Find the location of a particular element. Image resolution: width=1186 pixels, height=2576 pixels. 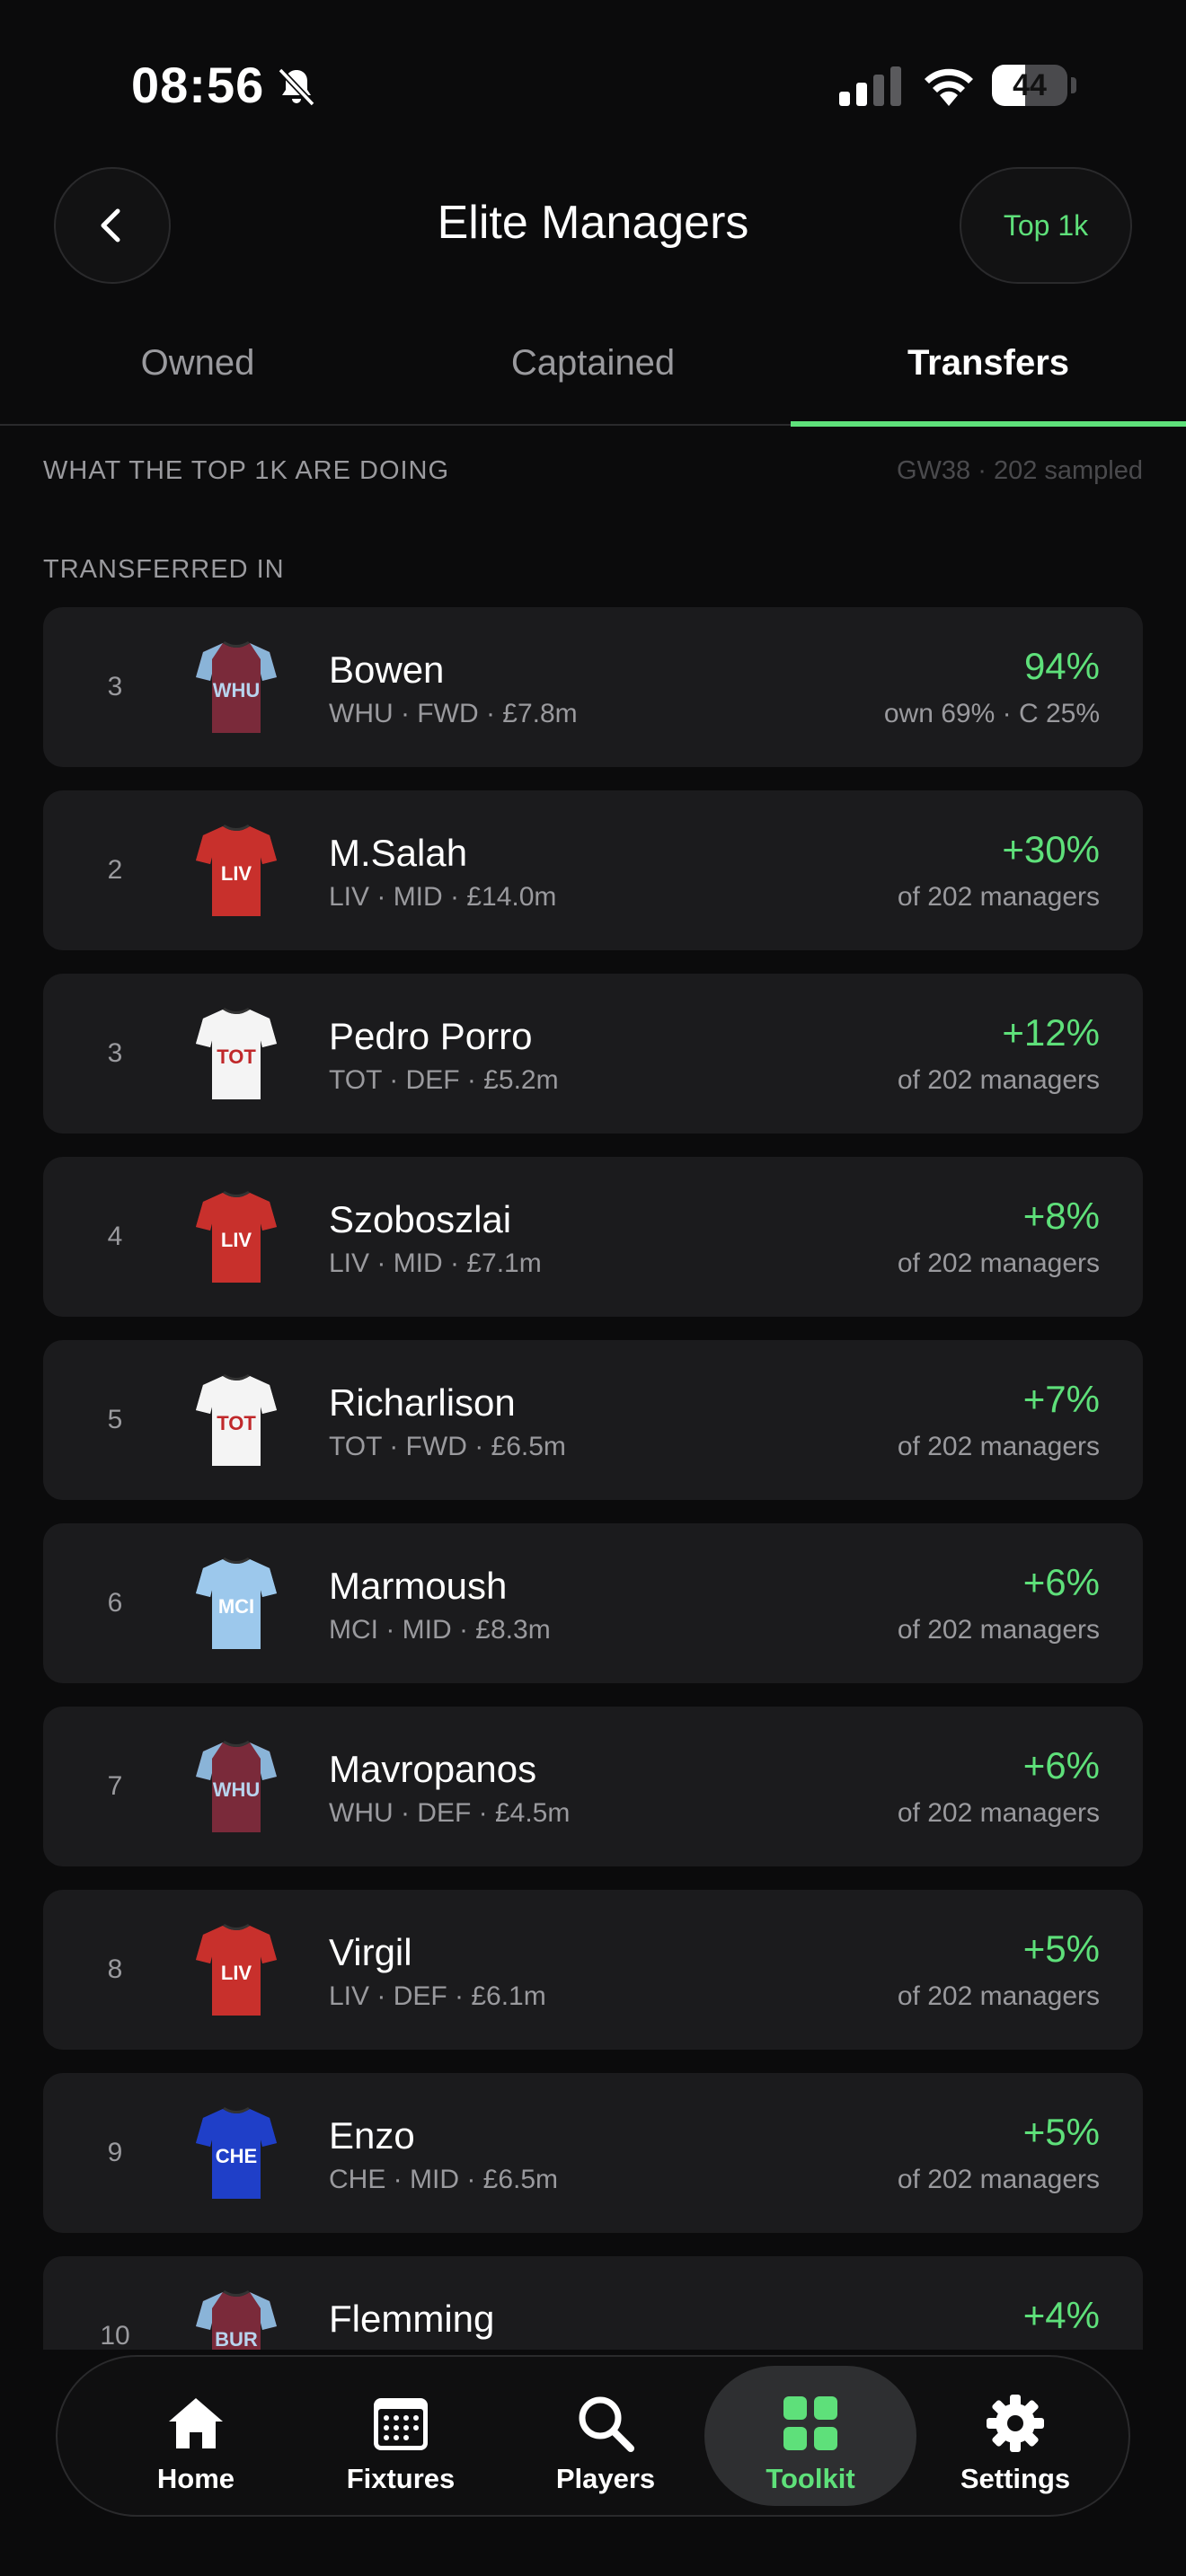

transferred-in-heading: TRANSFERRED IN is located at coordinates (164, 569).